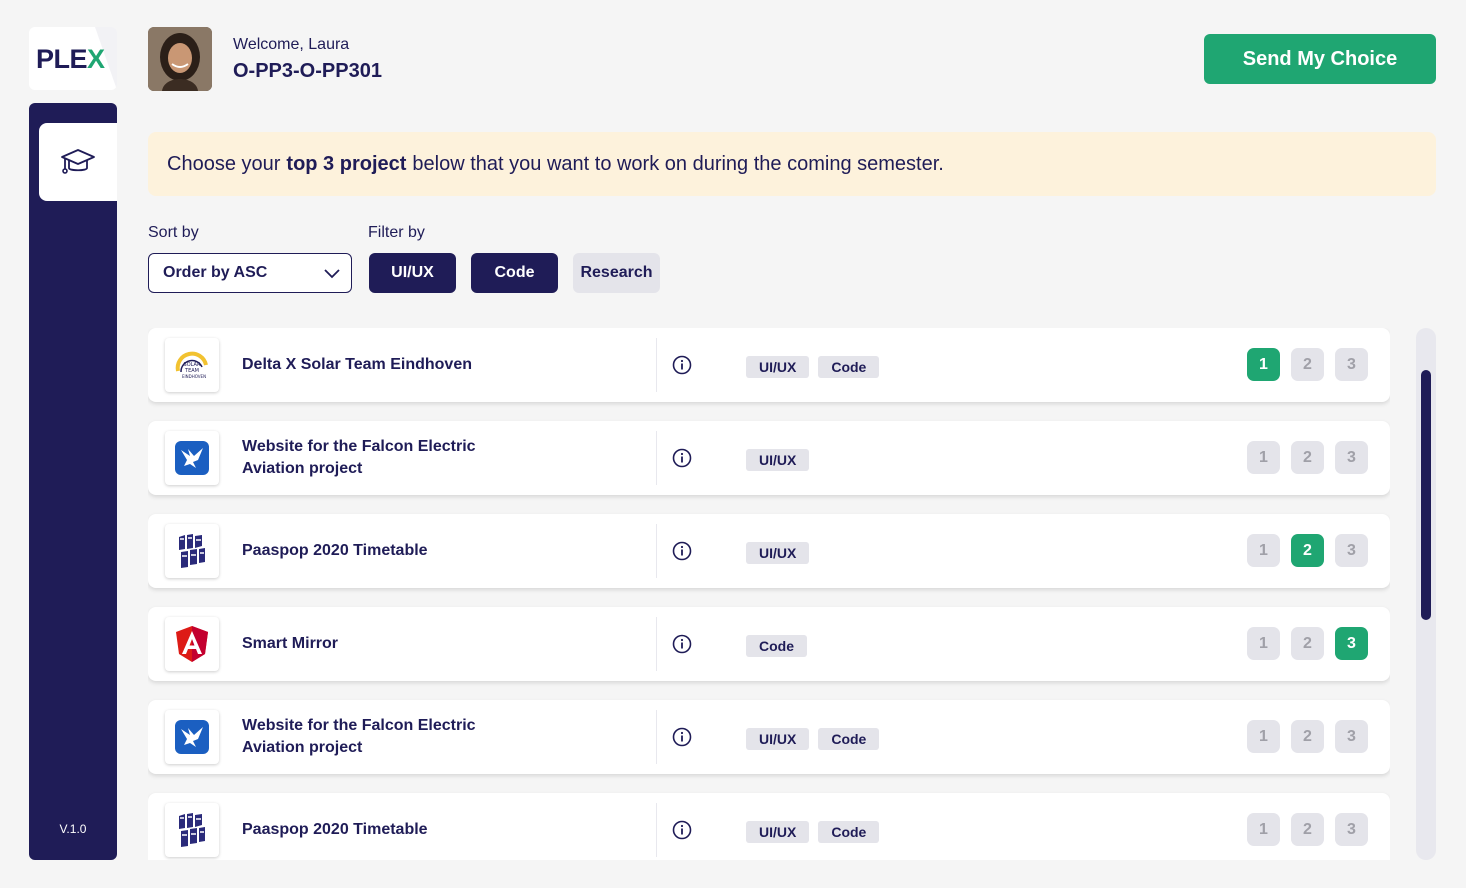 This screenshot has width=1466, height=888. I want to click on project-row: Paaspop 2020 Timetable UI/UX Code 1 2 3, so click(769, 826).